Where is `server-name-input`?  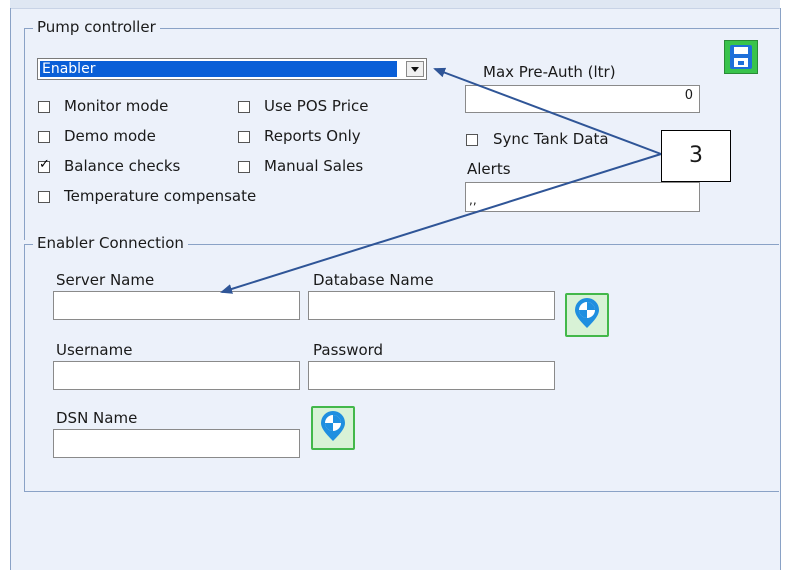
server-name-input is located at coordinates (176, 305).